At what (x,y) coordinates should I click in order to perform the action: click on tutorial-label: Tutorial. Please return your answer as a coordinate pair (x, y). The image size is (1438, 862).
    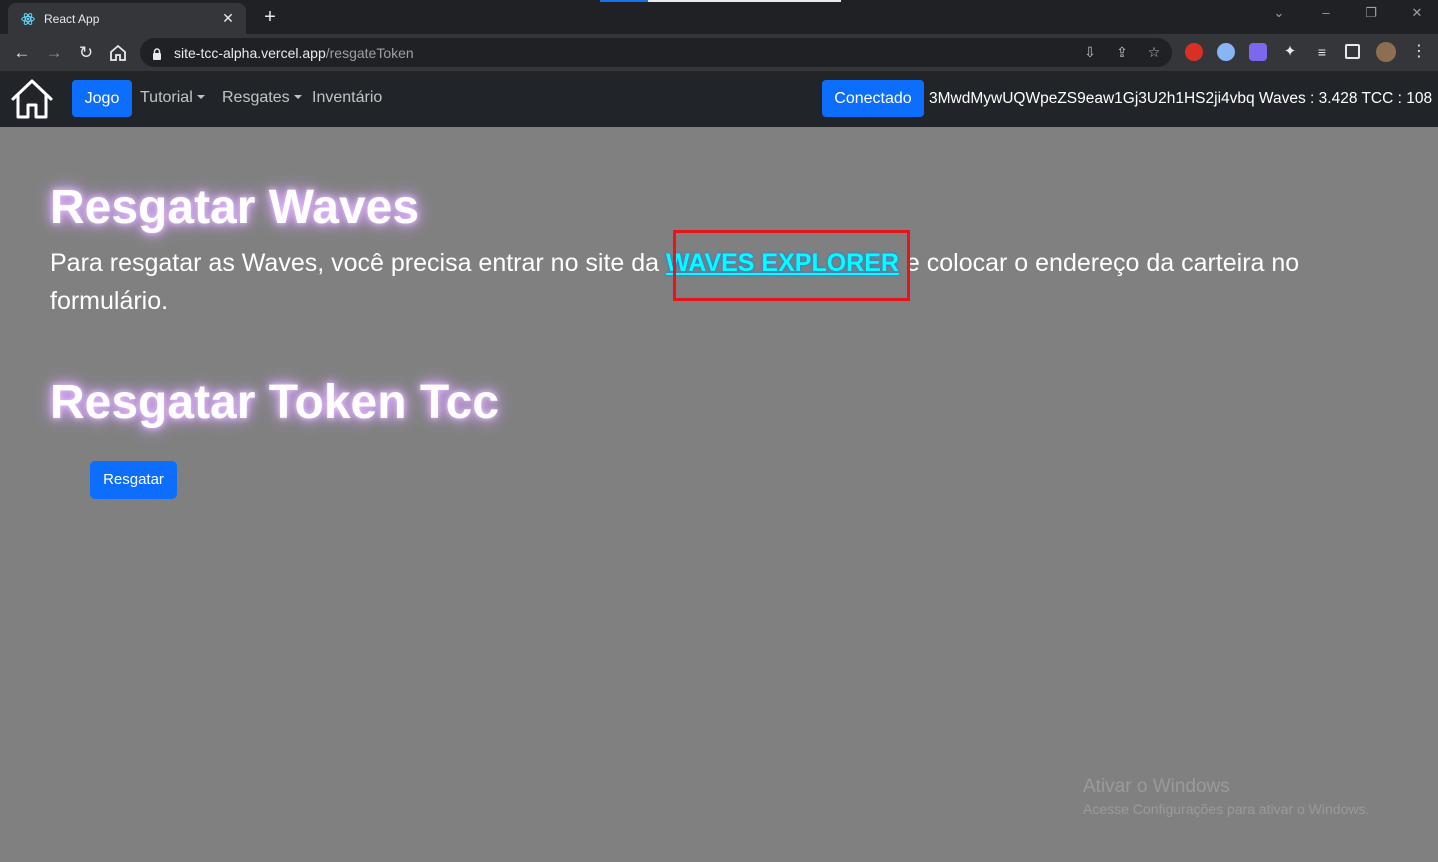
    Looking at the image, I should click on (166, 97).